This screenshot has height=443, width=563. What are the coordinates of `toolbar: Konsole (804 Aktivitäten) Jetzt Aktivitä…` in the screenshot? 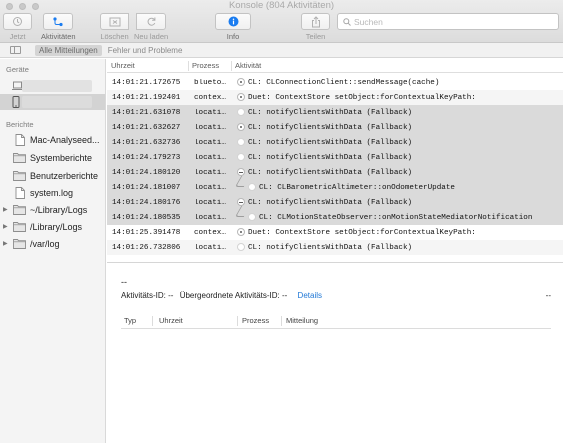 It's located at (281, 21).